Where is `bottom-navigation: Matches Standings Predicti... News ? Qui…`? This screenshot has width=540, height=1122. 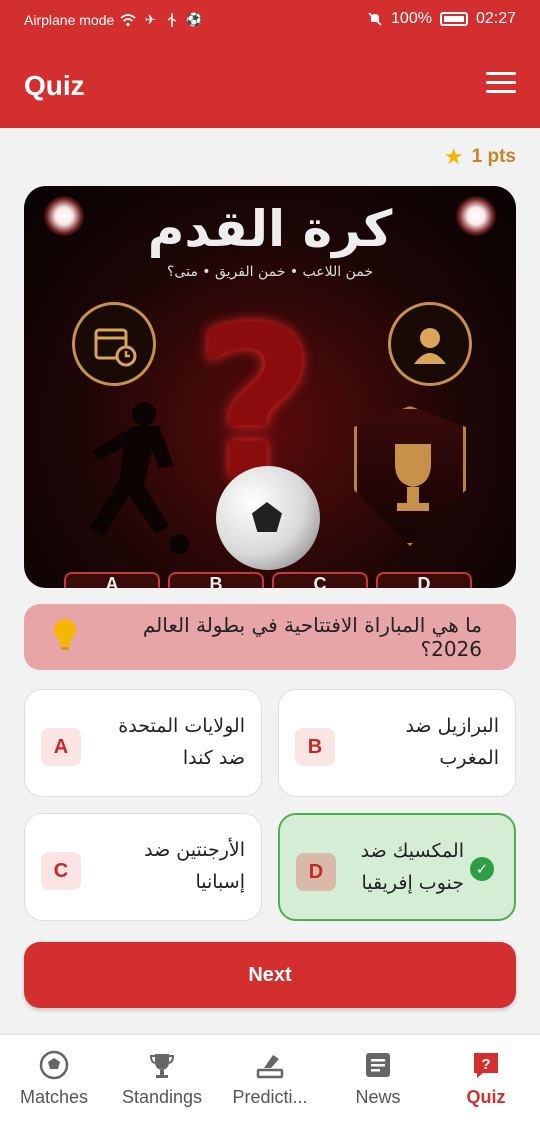
bottom-navigation: Matches Standings Predicti... News ? Qui… is located at coordinates (270, 1078).